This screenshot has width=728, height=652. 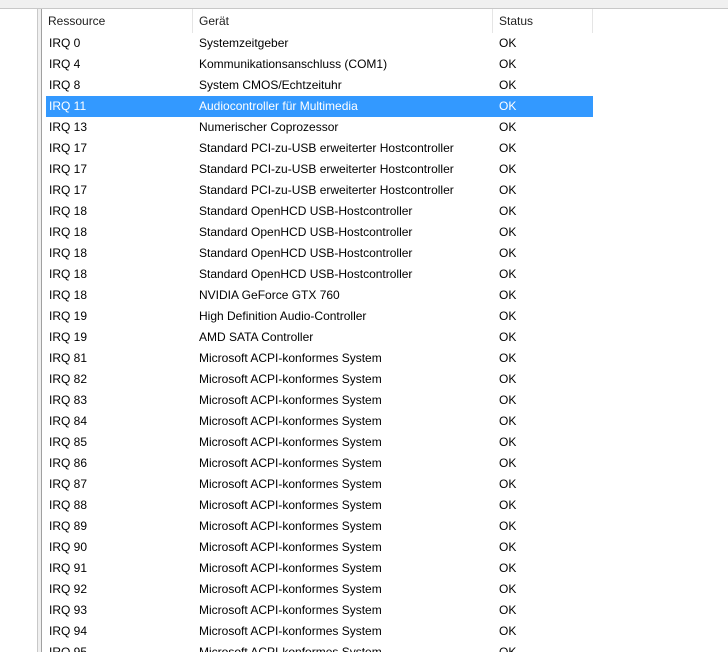 I want to click on resource-cell: IRQ 92, so click(x=68, y=589).